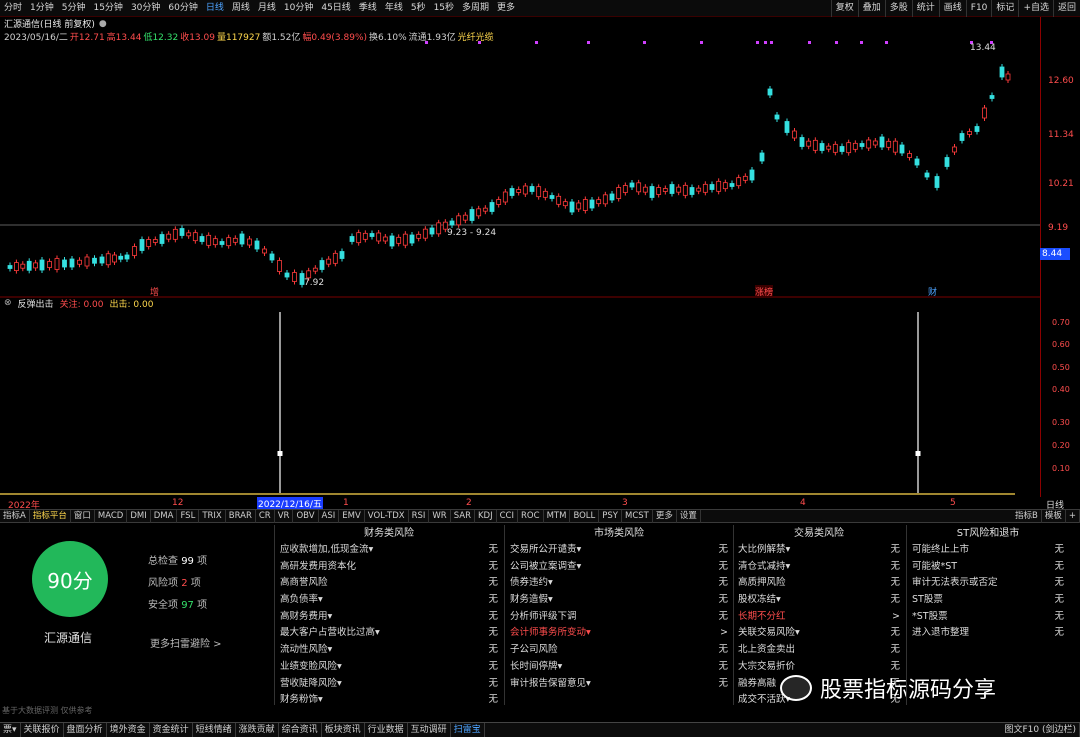  What do you see at coordinates (819, 567) in the screenshot?
I see `risk-item: 清仓式减持▾ 无` at bounding box center [819, 567].